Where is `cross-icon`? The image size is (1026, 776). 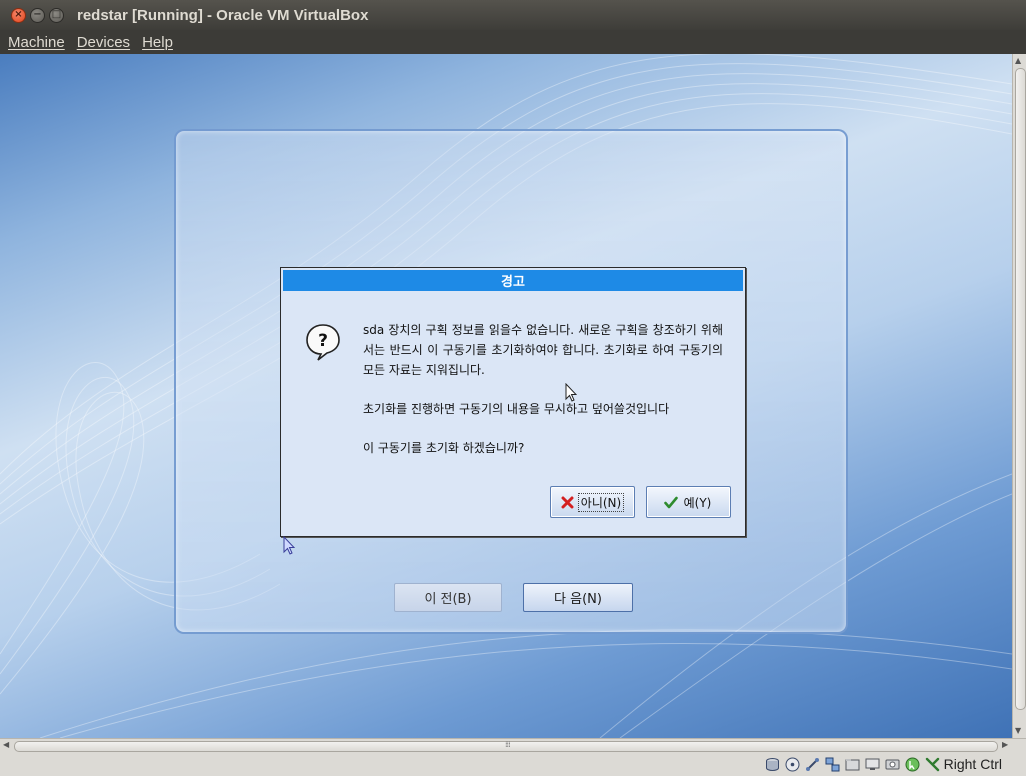
cross-icon is located at coordinates (567, 502).